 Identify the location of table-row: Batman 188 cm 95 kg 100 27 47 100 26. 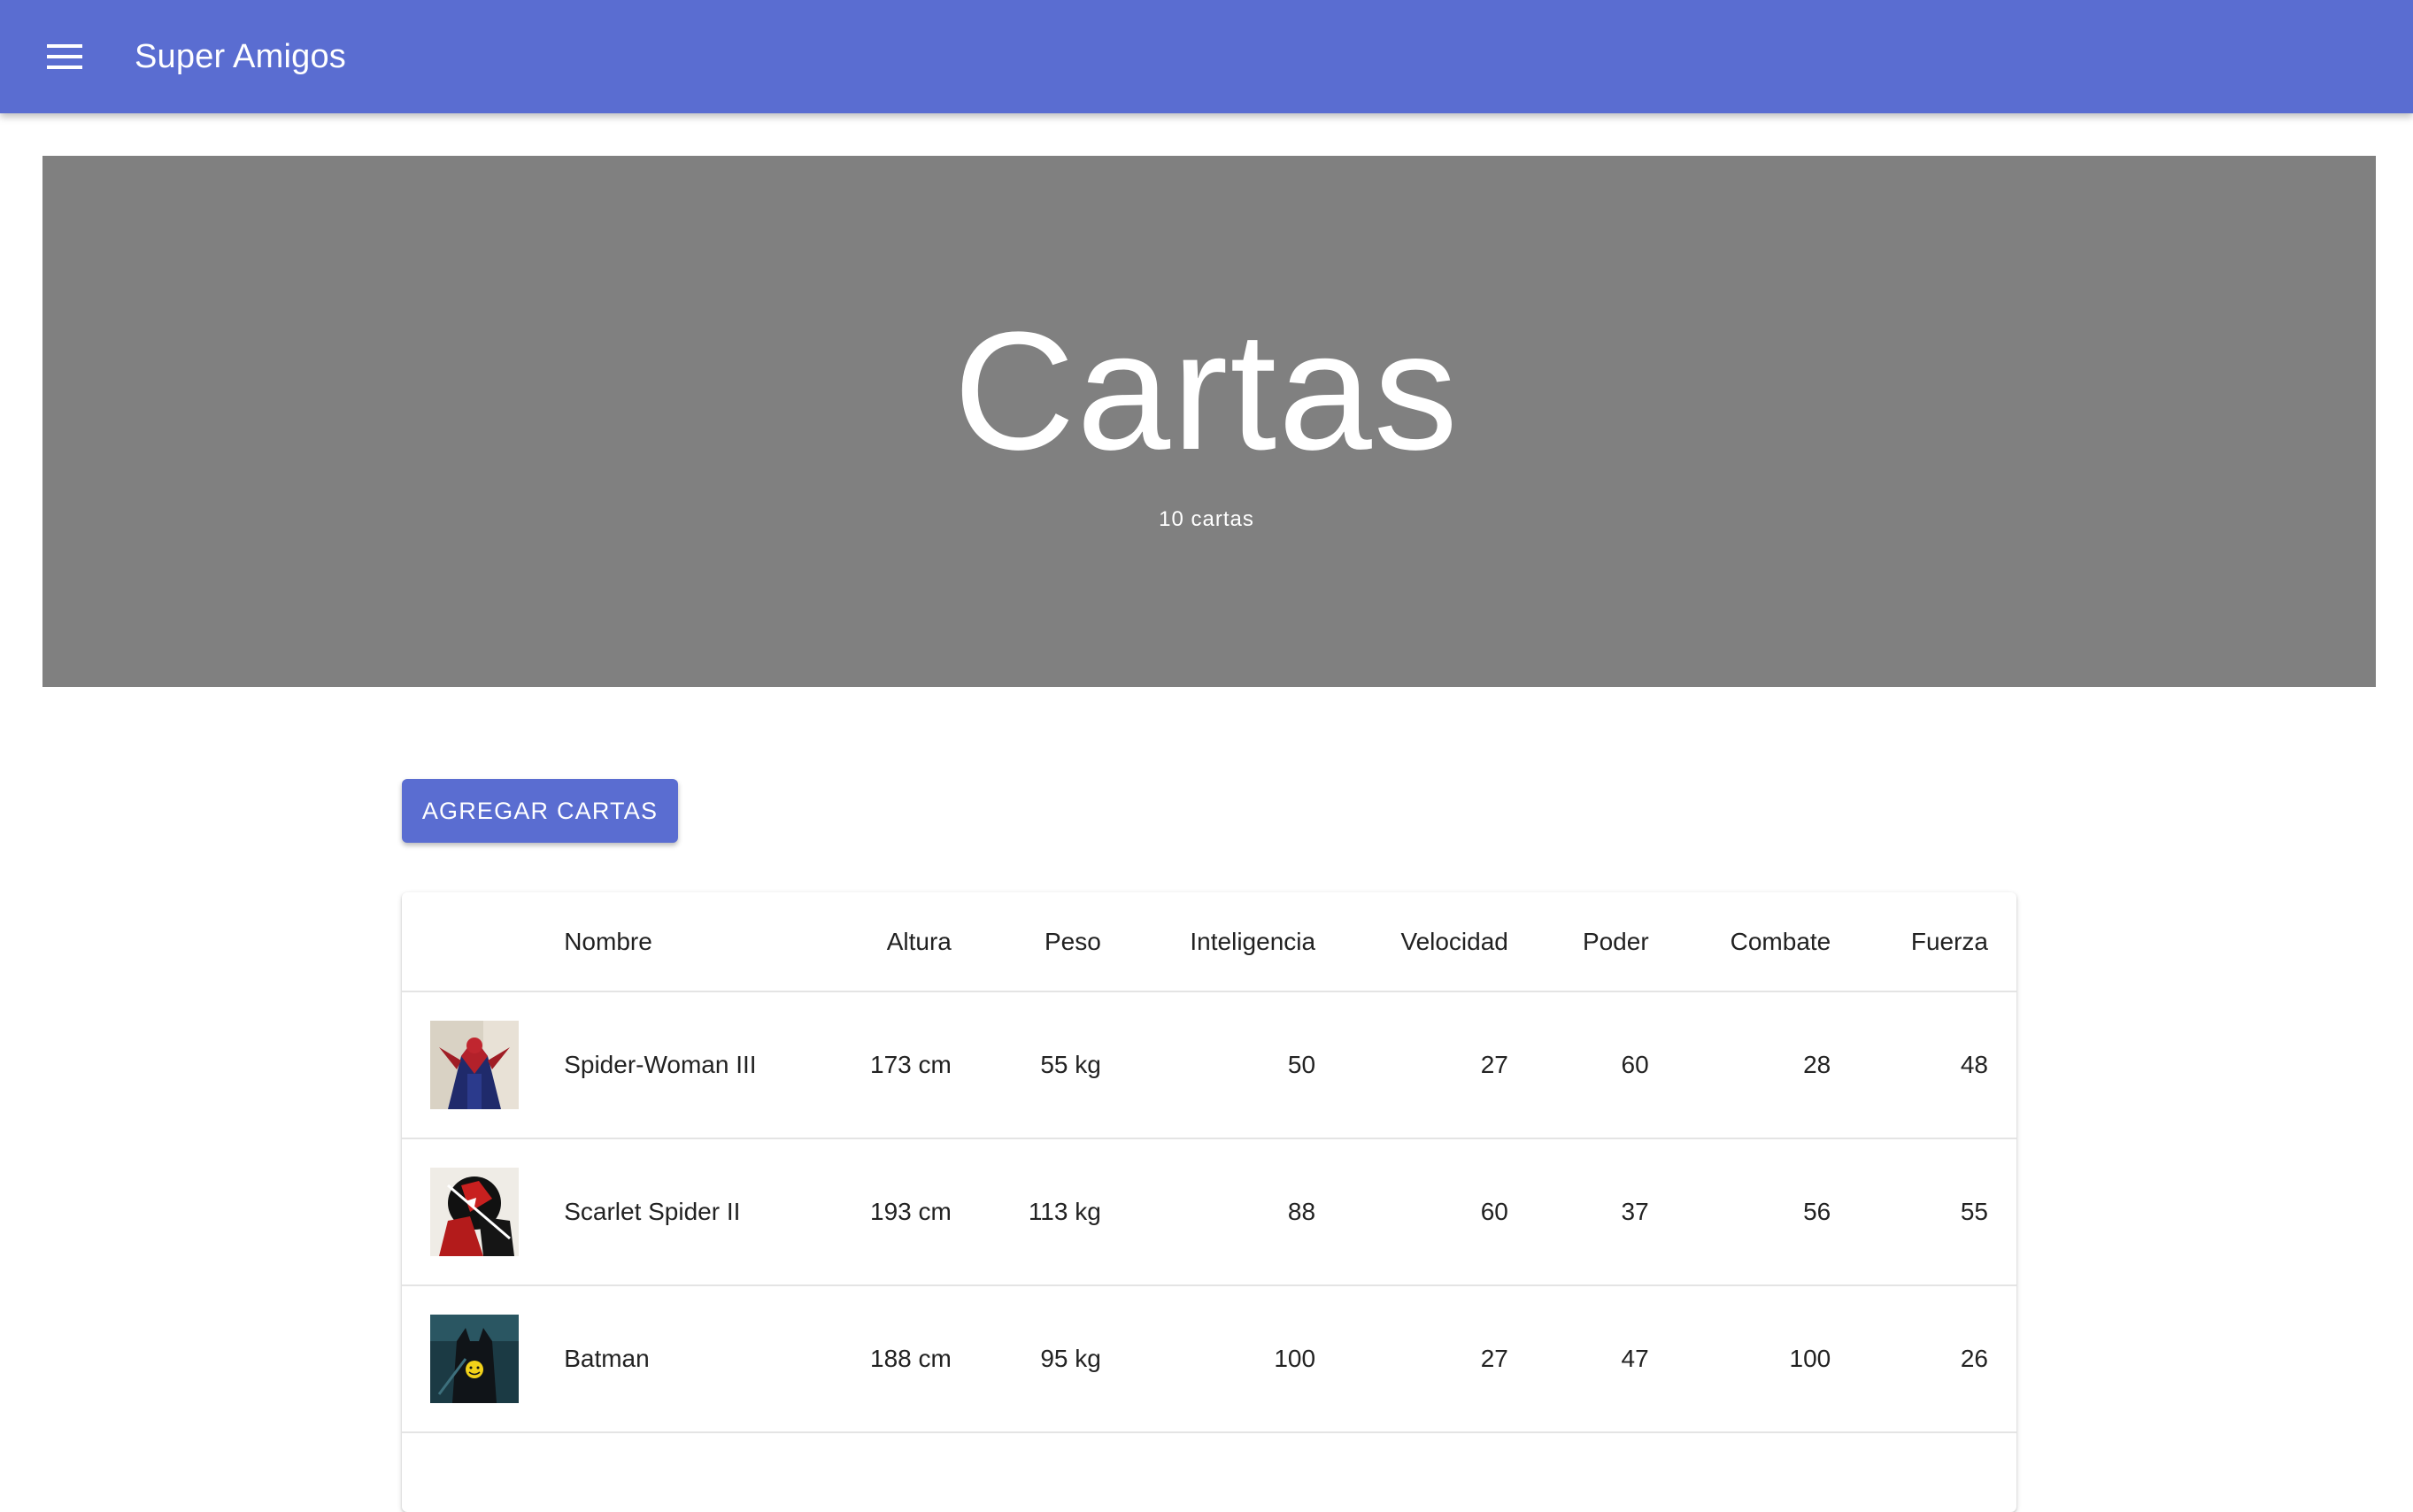
(1209, 1359).